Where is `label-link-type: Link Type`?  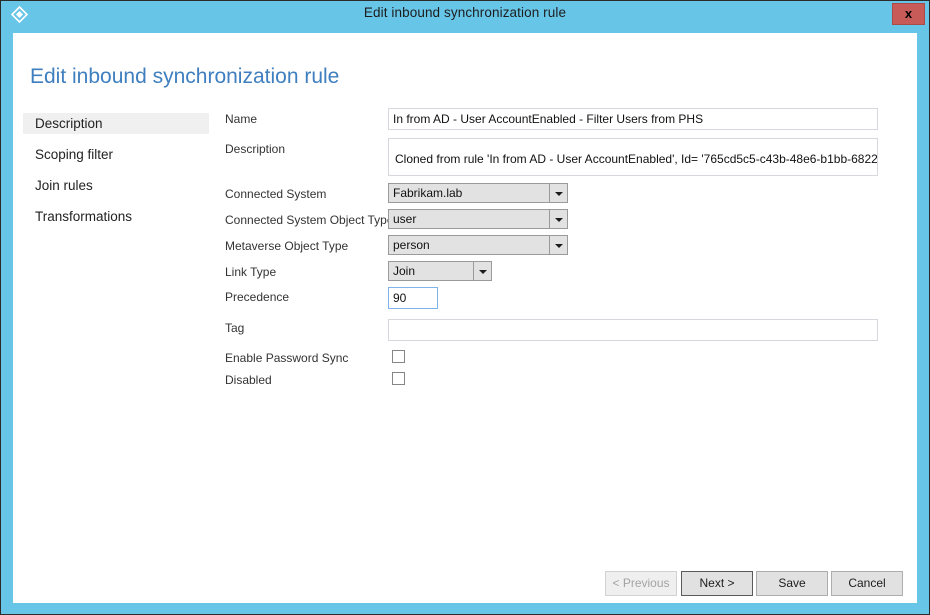 label-link-type: Link Type is located at coordinates (251, 272).